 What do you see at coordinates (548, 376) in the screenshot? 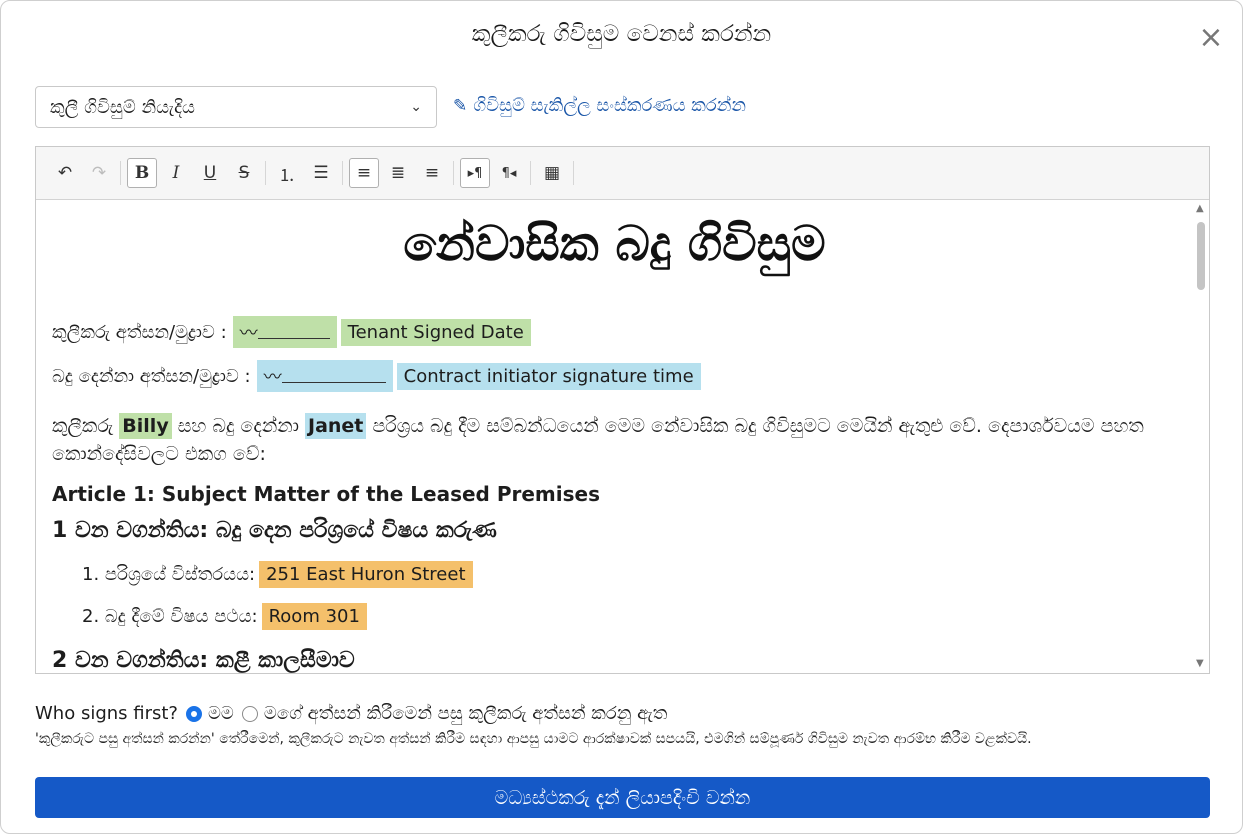
I see `initiator-time-field: Contract initiator signature time` at bounding box center [548, 376].